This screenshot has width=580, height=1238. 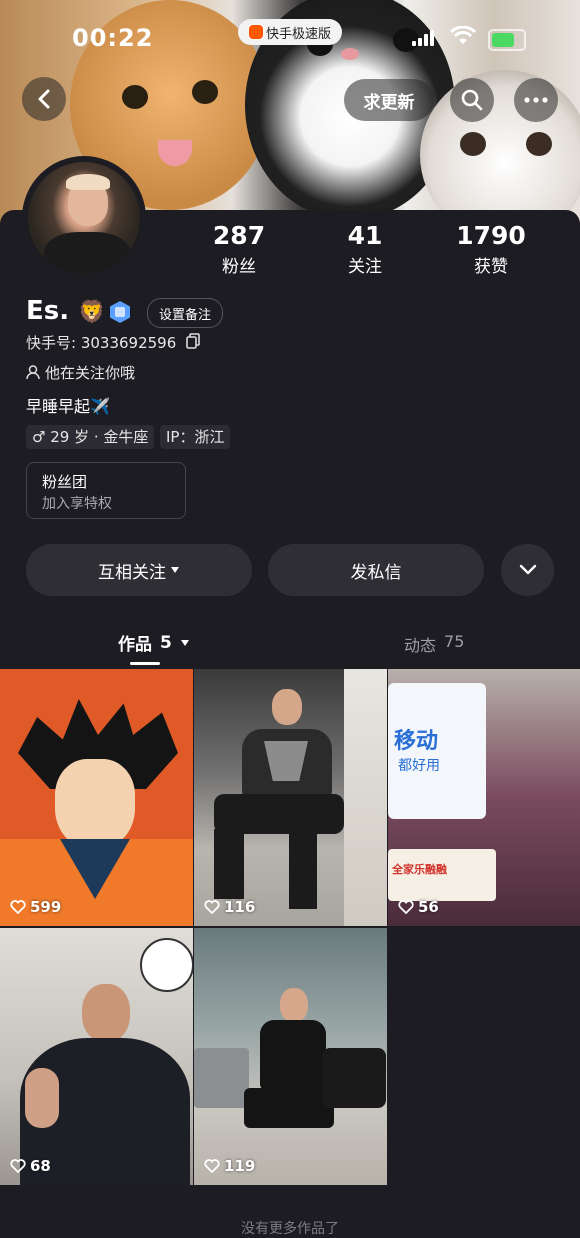 I want to click on follows-you-row: 他在关注你哦, so click(x=80, y=372).